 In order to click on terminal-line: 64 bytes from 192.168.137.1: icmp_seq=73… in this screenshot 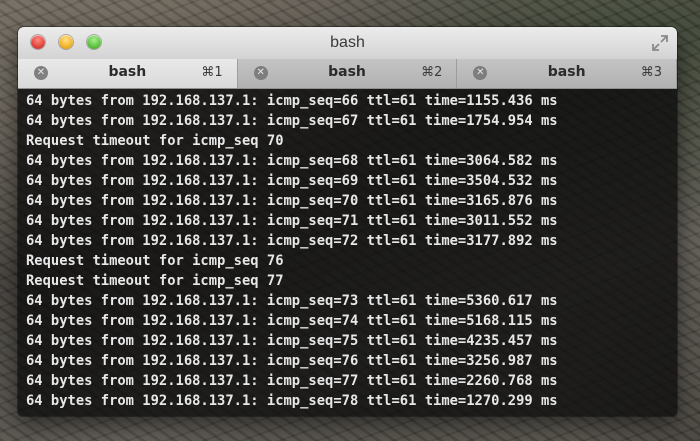, I will do `click(292, 301)`.